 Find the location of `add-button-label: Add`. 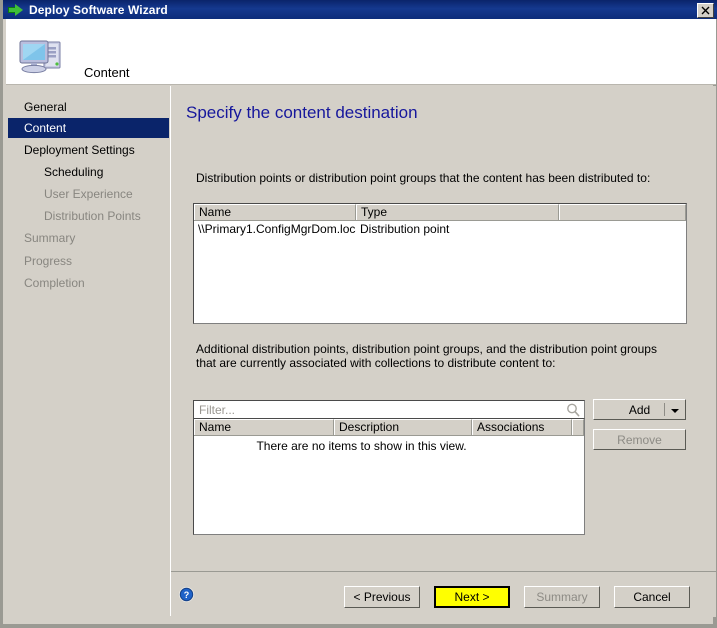

add-button-label: Add is located at coordinates (639, 409).